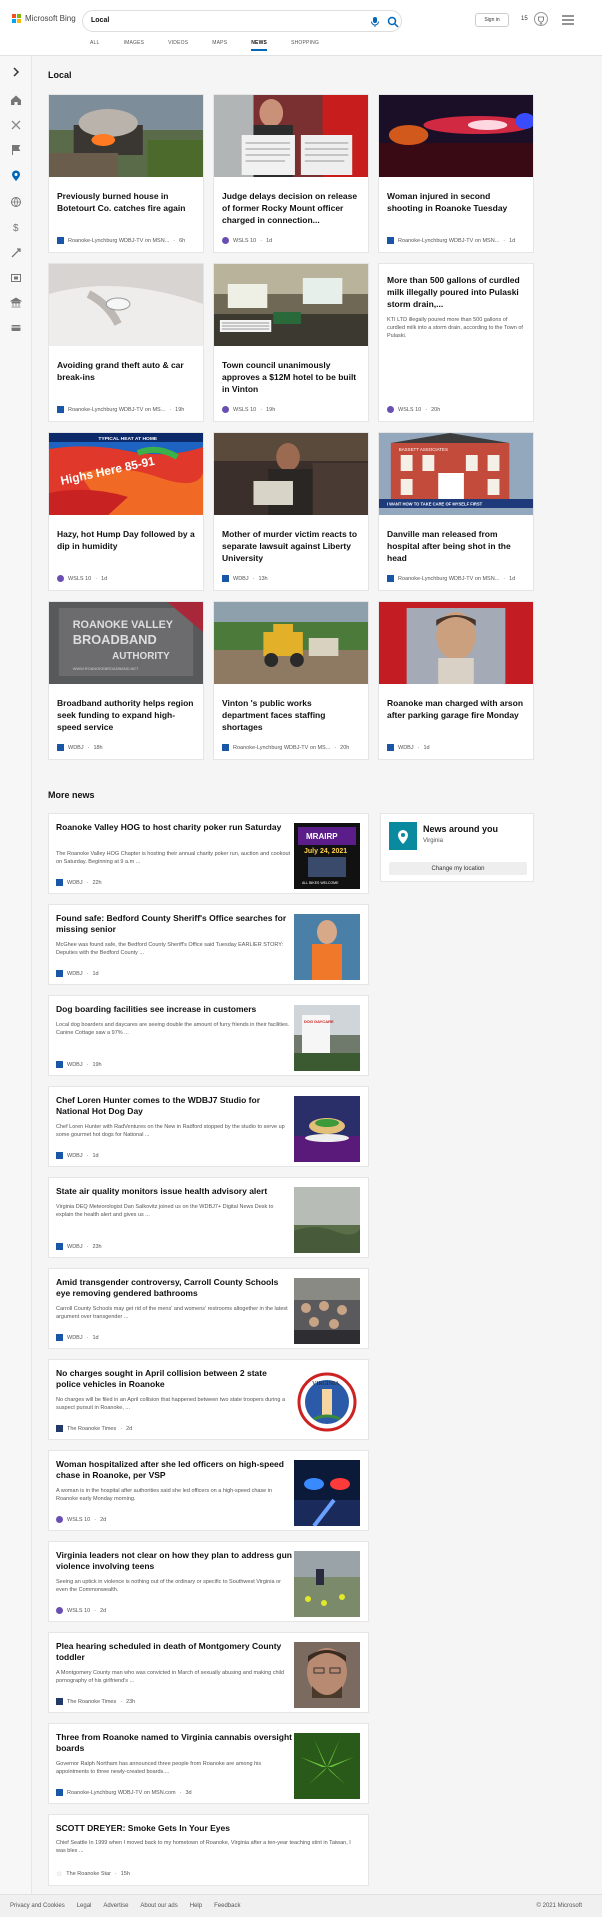  Describe the element at coordinates (16, 72) in the screenshot. I see `chevron-right-icon` at that location.